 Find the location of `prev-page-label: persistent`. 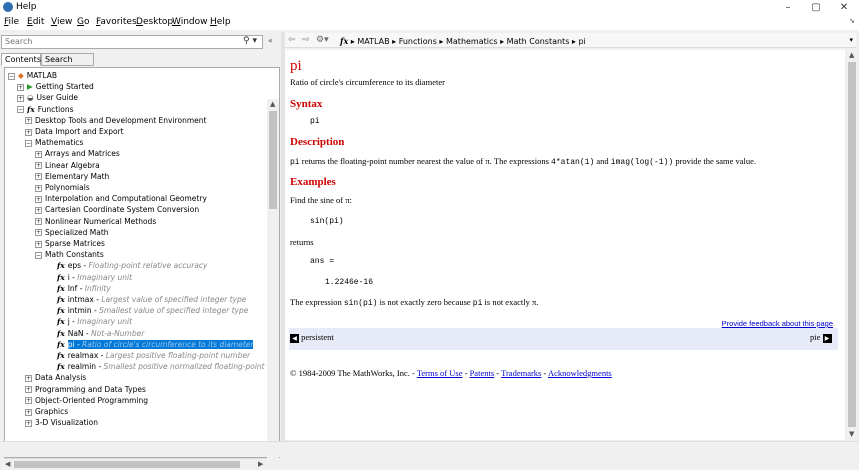

prev-page-label: persistent is located at coordinates (317, 337).